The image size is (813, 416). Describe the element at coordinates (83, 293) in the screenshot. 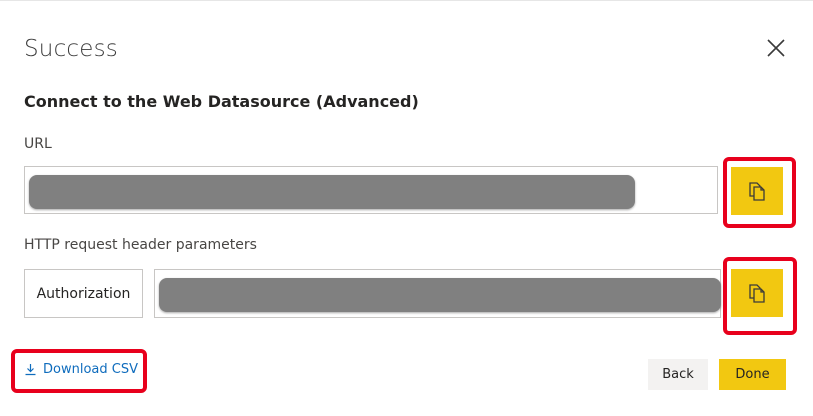

I see `header-key-field: Authorization` at that location.